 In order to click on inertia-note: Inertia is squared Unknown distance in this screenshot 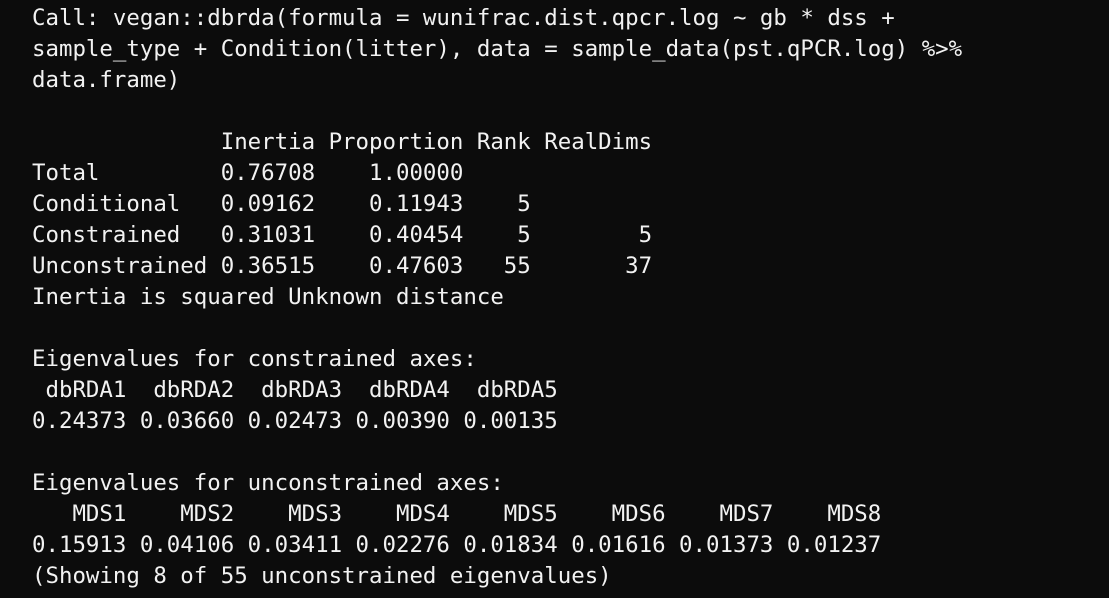, I will do `click(268, 297)`.